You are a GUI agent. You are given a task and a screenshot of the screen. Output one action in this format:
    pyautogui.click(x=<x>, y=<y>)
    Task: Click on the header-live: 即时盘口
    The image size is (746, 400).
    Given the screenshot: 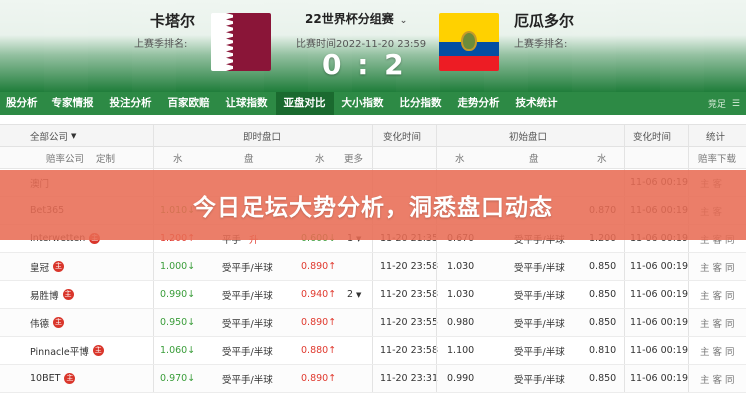 What is the action you would take?
    pyautogui.click(x=262, y=137)
    